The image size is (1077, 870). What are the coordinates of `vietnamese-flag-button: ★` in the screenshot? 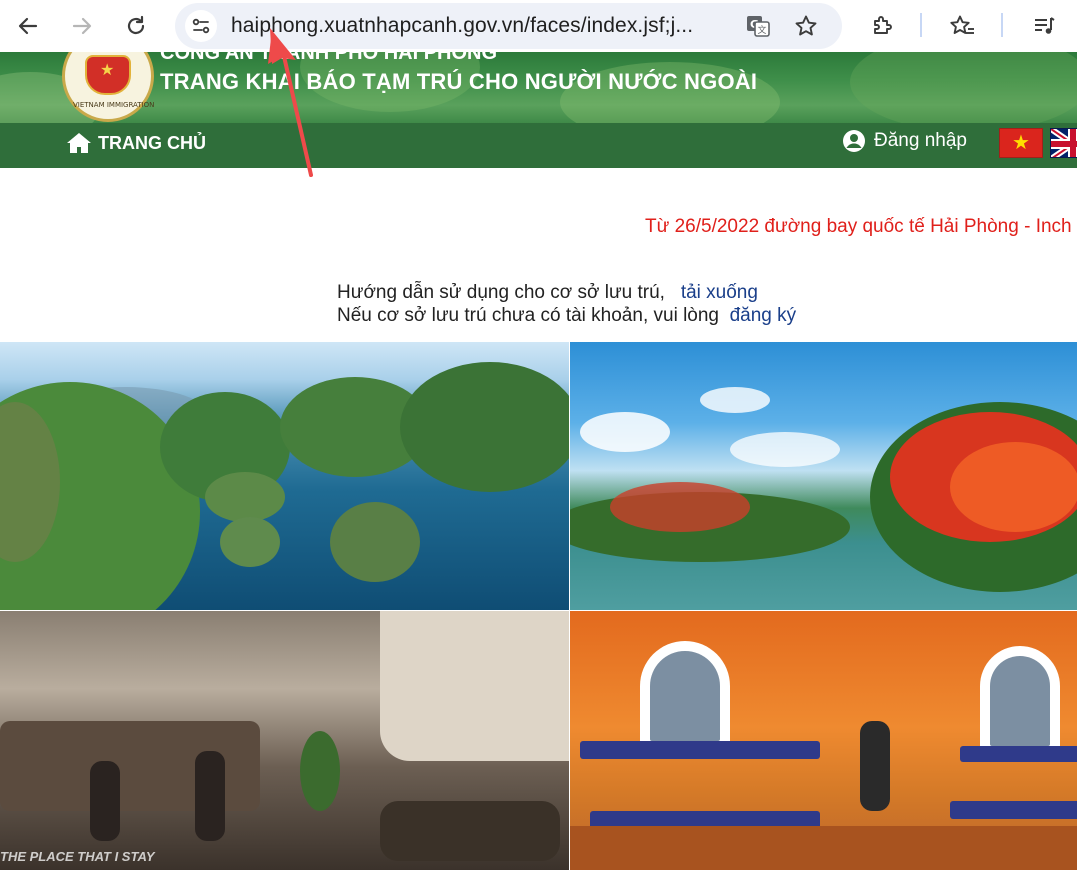 It's located at (1021, 143).